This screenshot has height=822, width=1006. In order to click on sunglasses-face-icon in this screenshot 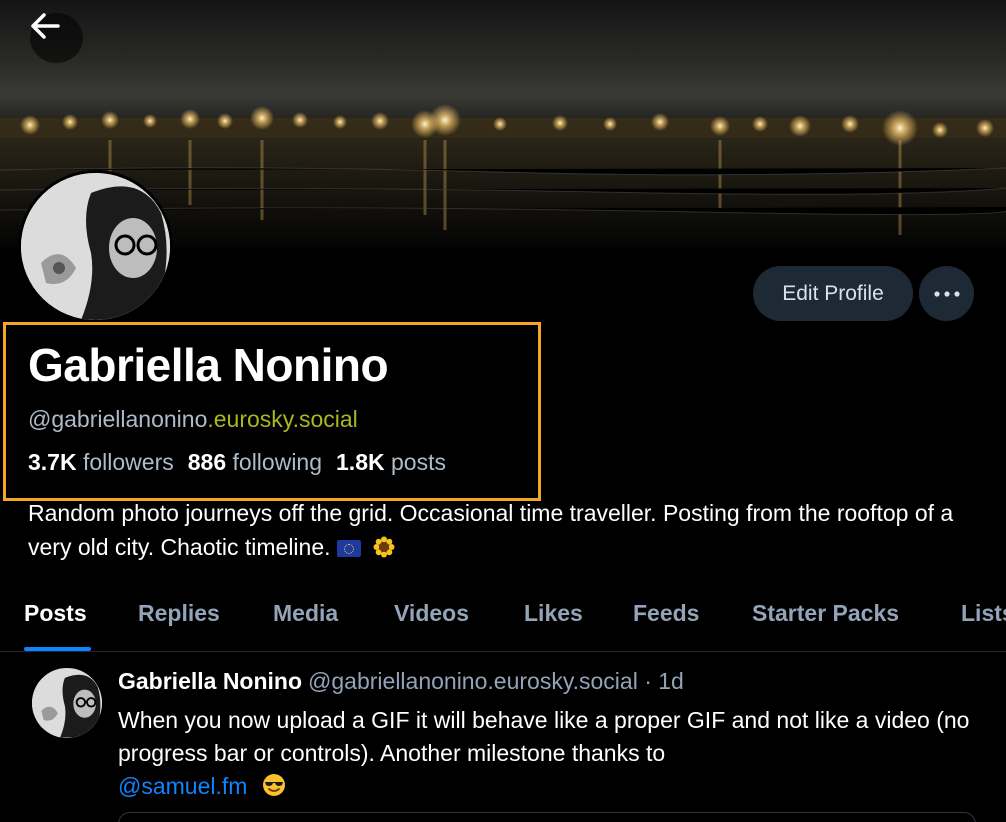, I will do `click(274, 789)`.